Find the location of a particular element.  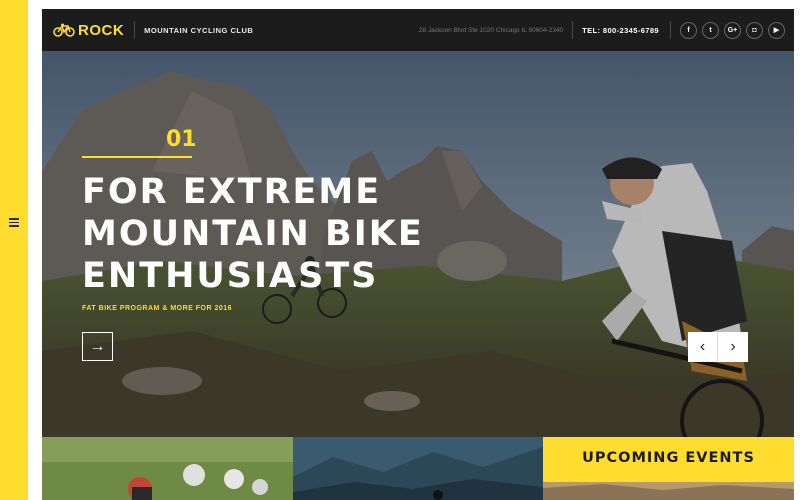

slider-arrows: ‹ › is located at coordinates (718, 347).